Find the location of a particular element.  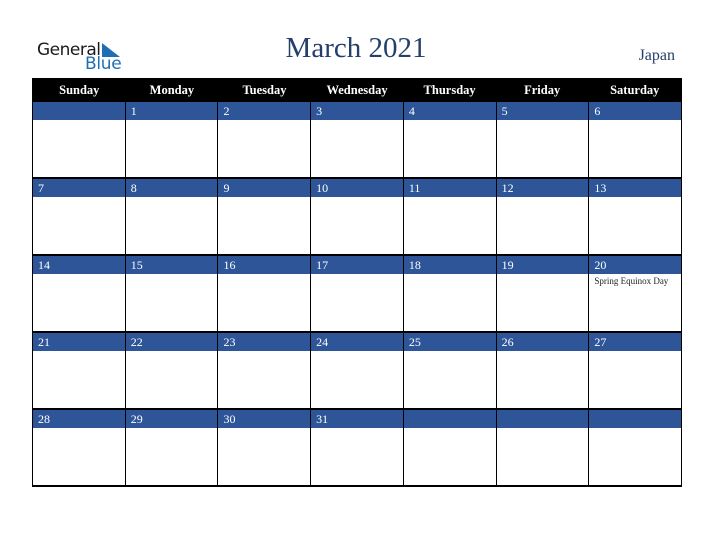

date-number: 2 is located at coordinates (263, 111).